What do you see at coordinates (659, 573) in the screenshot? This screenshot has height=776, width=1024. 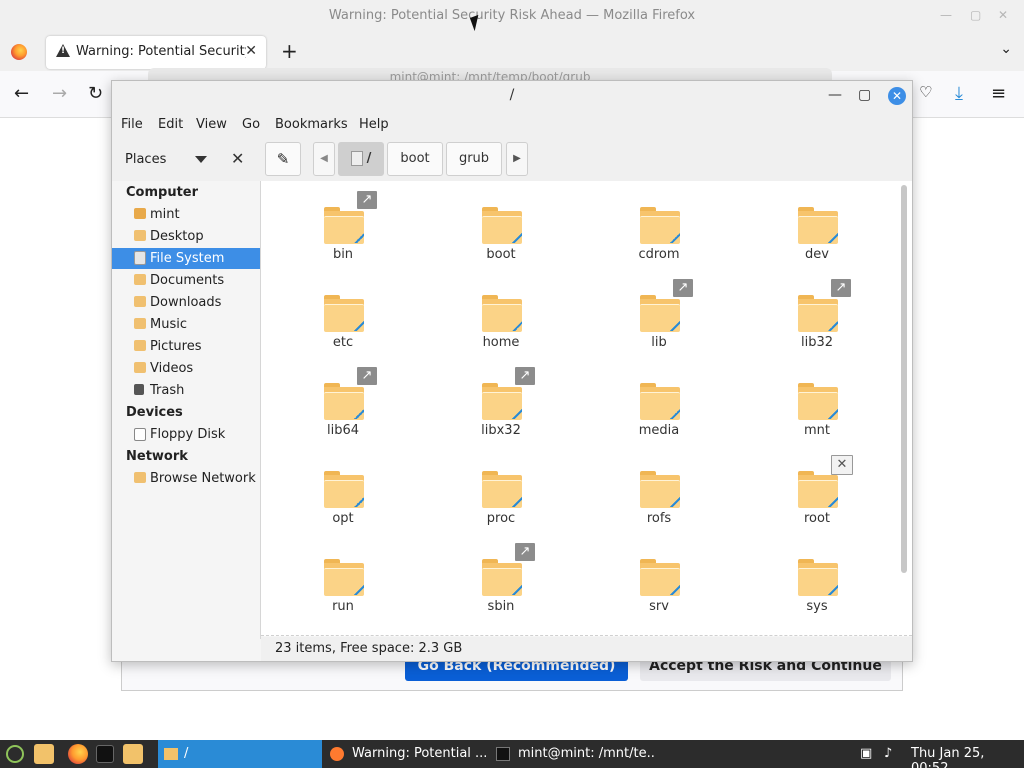 I see `file-item-srv: srv` at bounding box center [659, 573].